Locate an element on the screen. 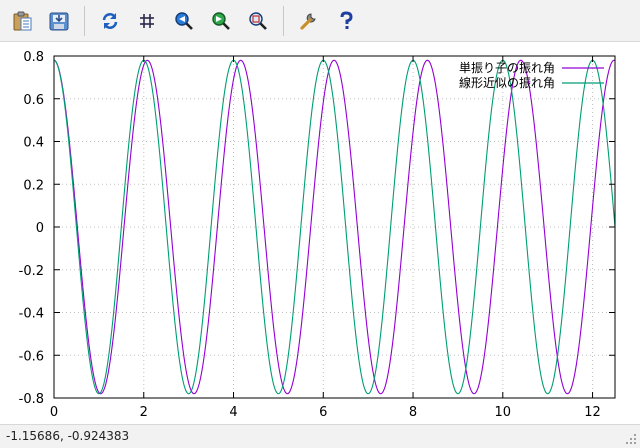  toggle-grid-button is located at coordinates (147, 21).